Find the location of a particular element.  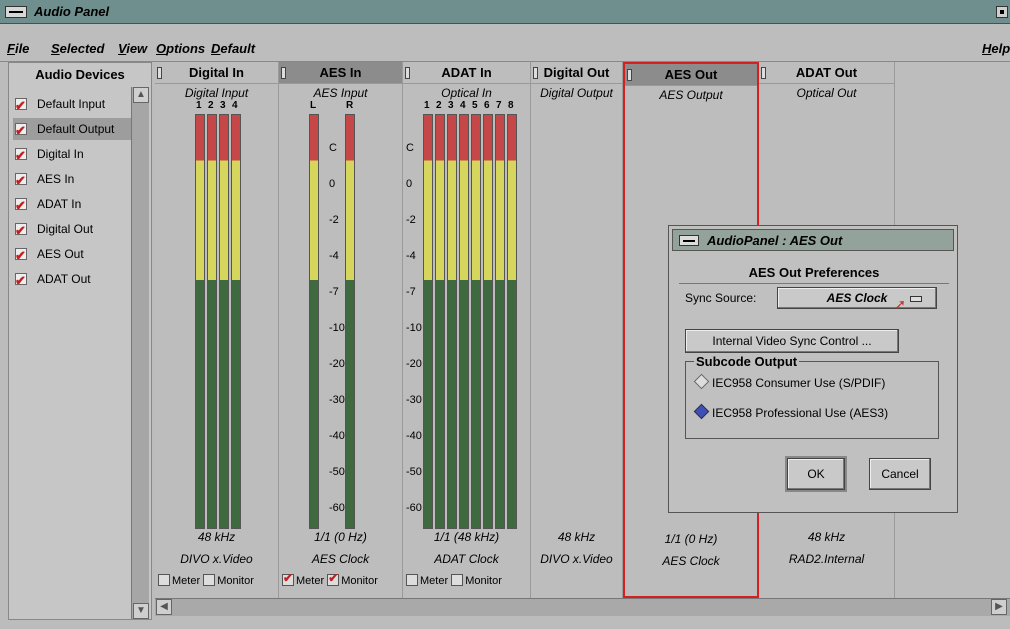

device-label: Digital Out is located at coordinates (65, 229).